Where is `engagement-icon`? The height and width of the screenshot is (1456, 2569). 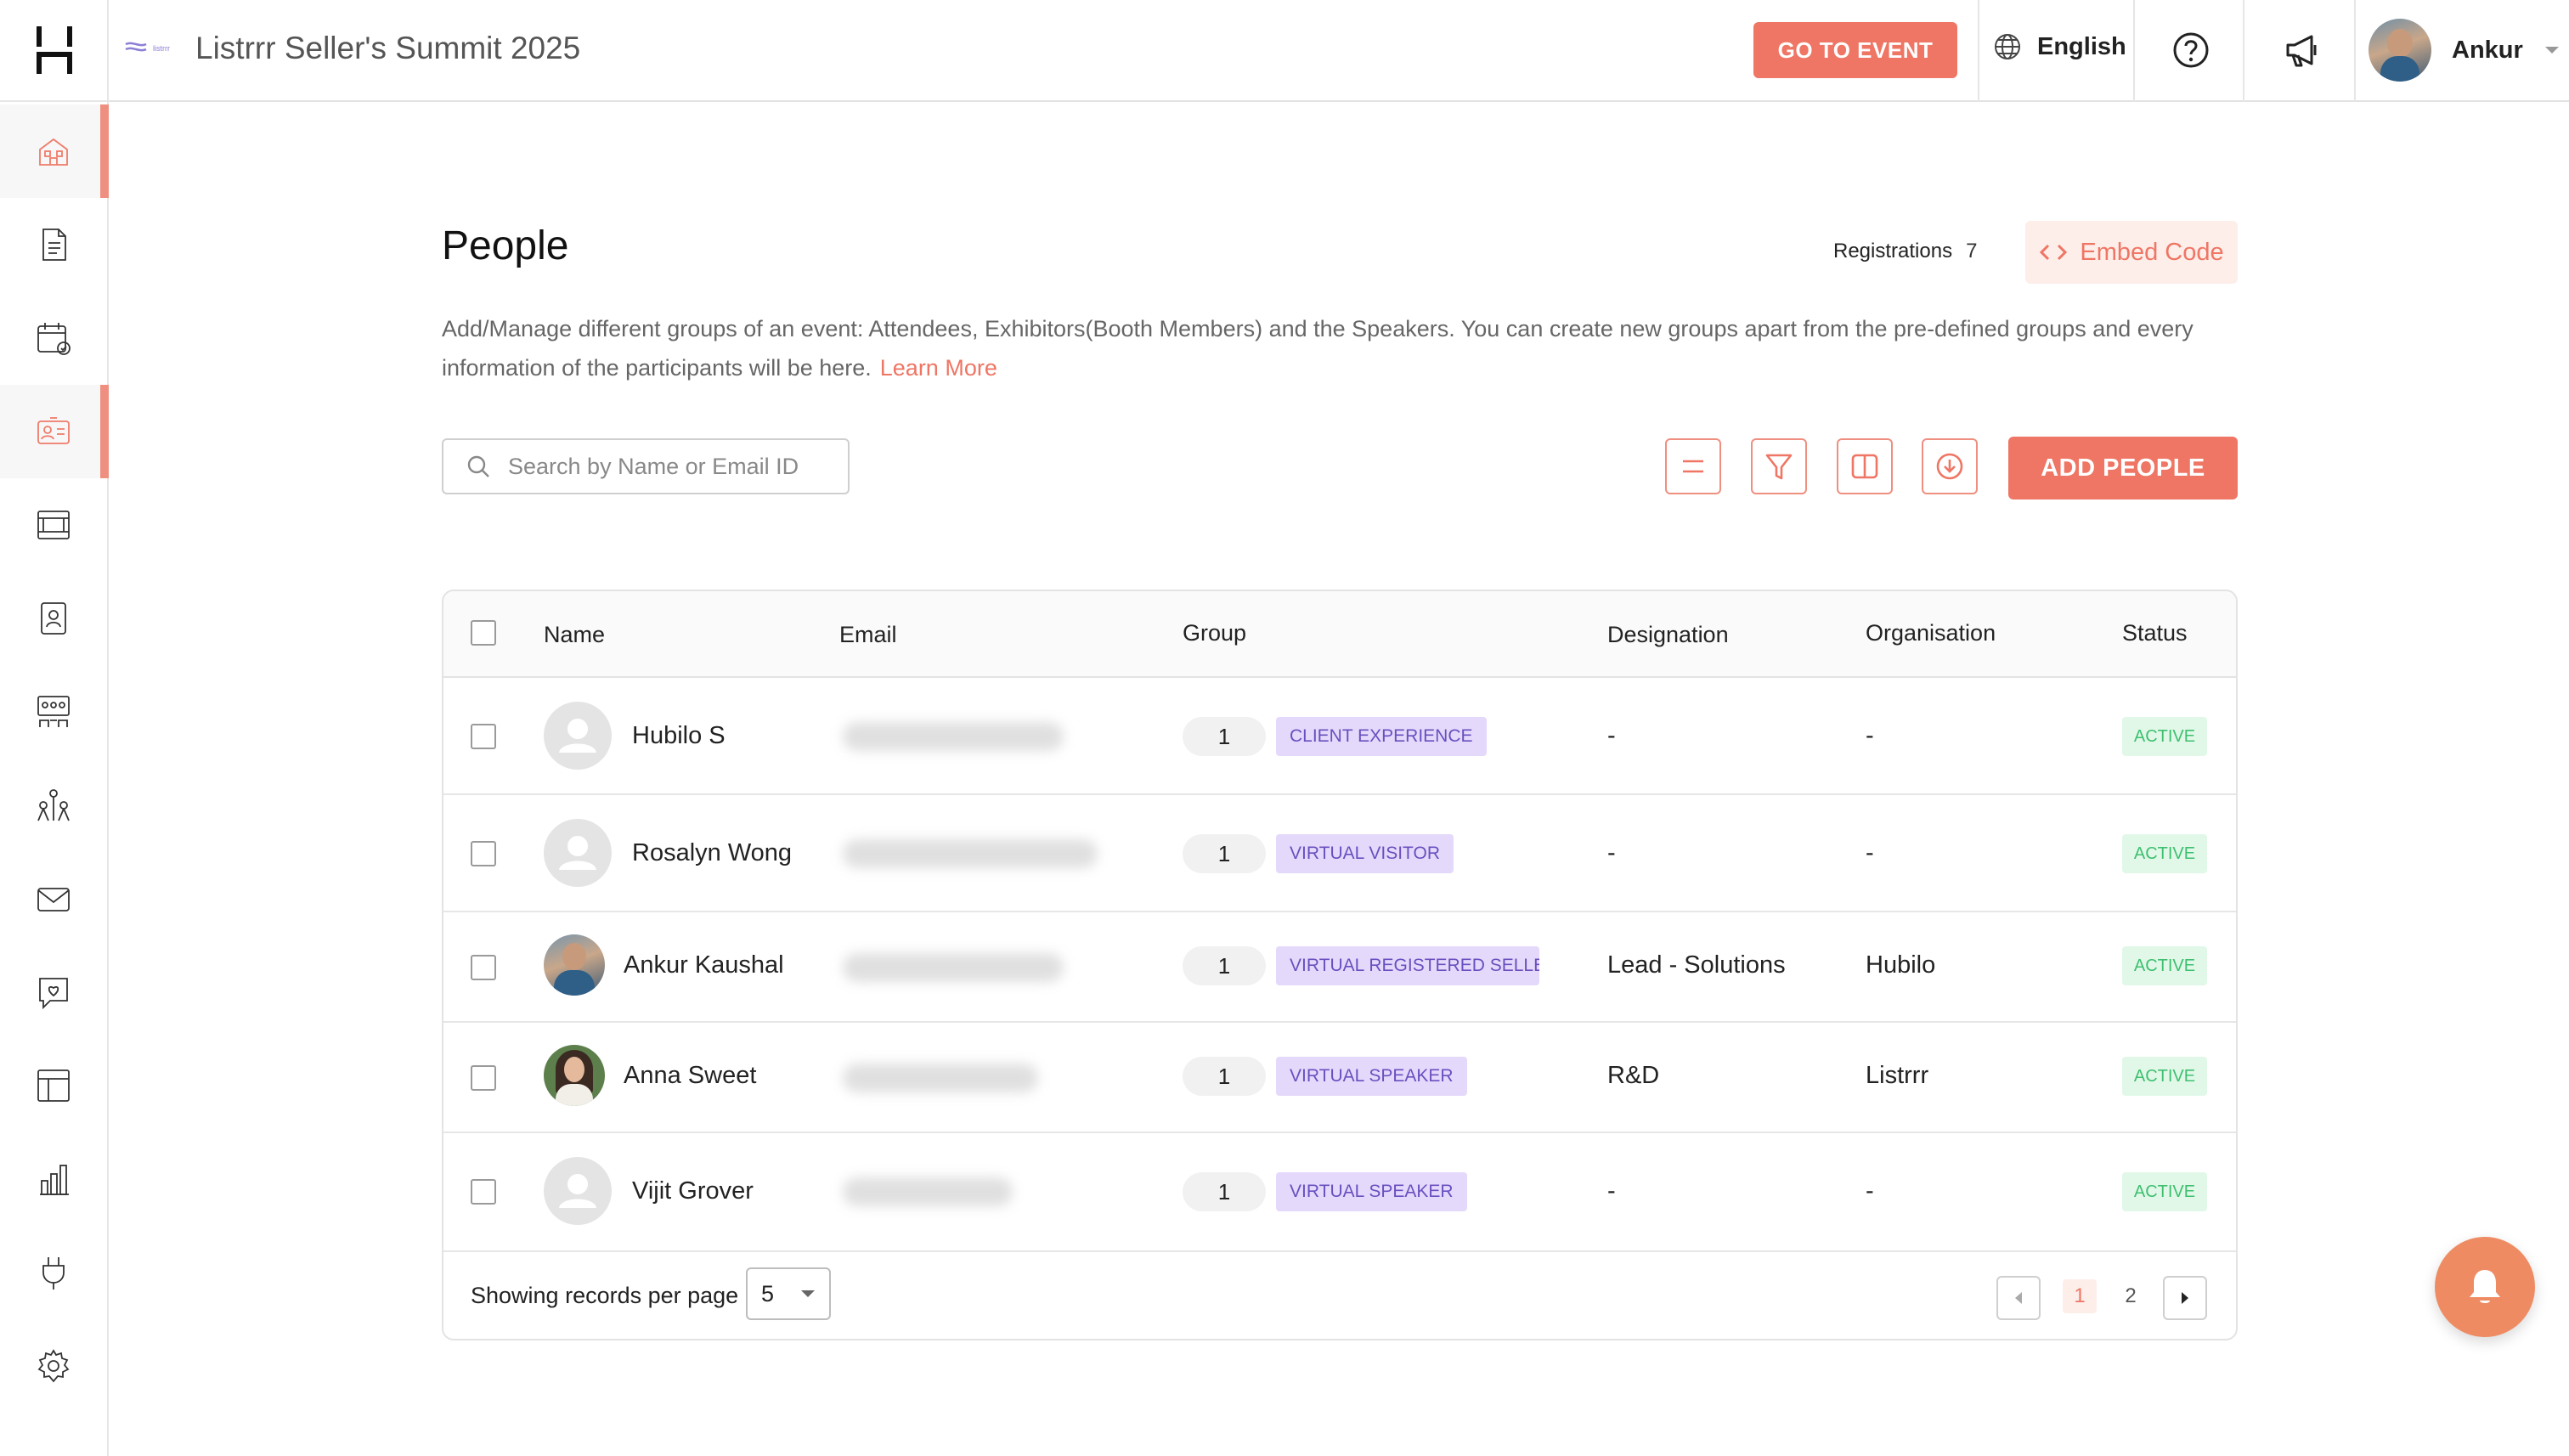
engagement-icon is located at coordinates (54, 994).